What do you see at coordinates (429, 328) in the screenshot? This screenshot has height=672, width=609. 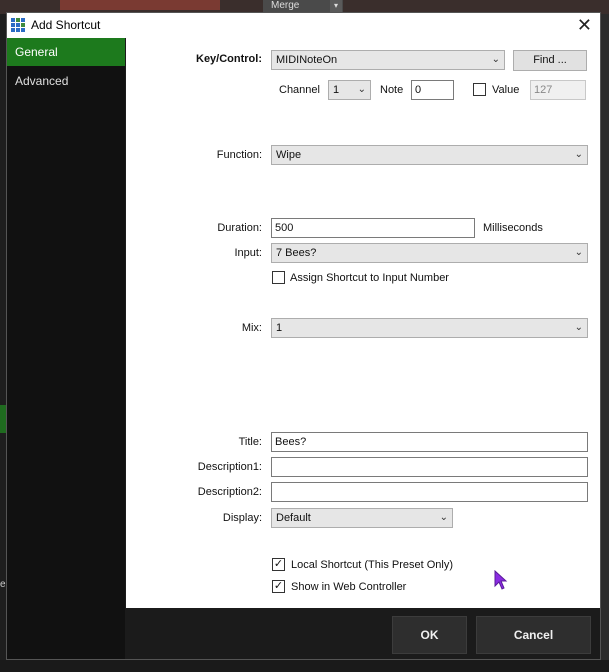 I see `mix-select: 1 ⌄` at bounding box center [429, 328].